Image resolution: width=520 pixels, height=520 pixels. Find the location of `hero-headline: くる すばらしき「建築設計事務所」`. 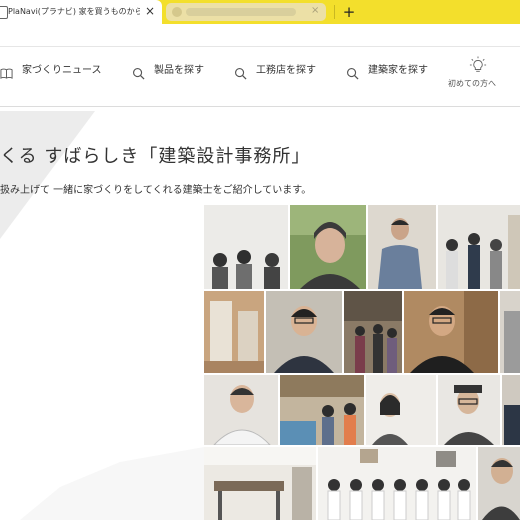

hero-headline: くる すばらしき「建築設計事務所」 is located at coordinates (155, 156).